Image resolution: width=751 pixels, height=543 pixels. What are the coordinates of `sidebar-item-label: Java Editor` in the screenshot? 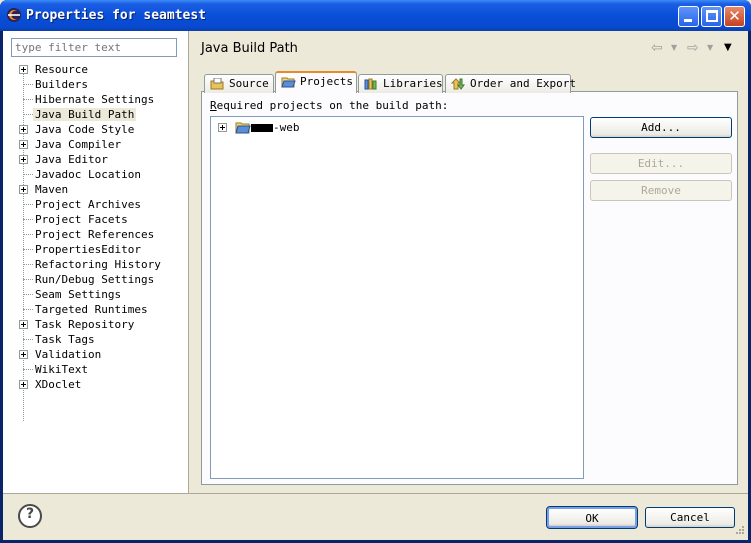 It's located at (71, 159).